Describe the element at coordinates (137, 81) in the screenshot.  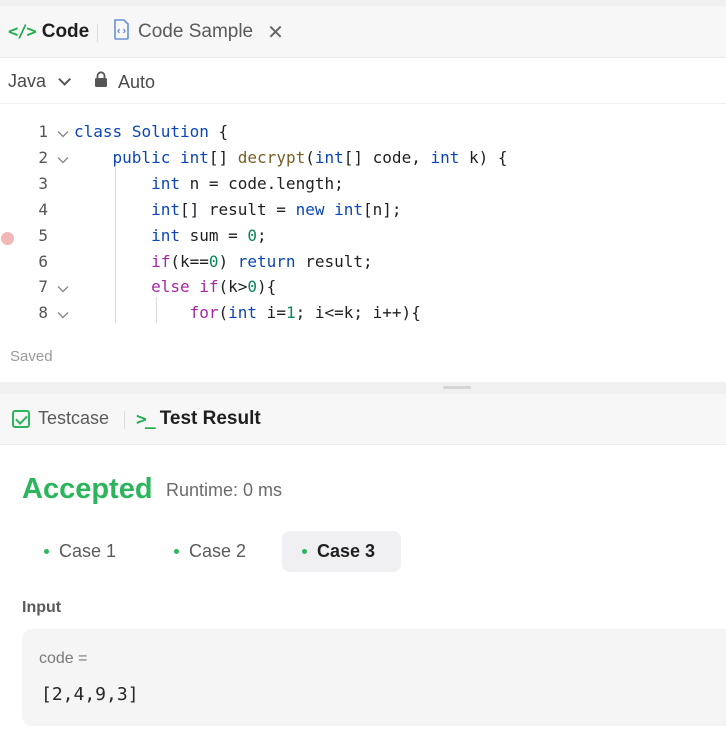
I see `auto-label: Auto` at that location.